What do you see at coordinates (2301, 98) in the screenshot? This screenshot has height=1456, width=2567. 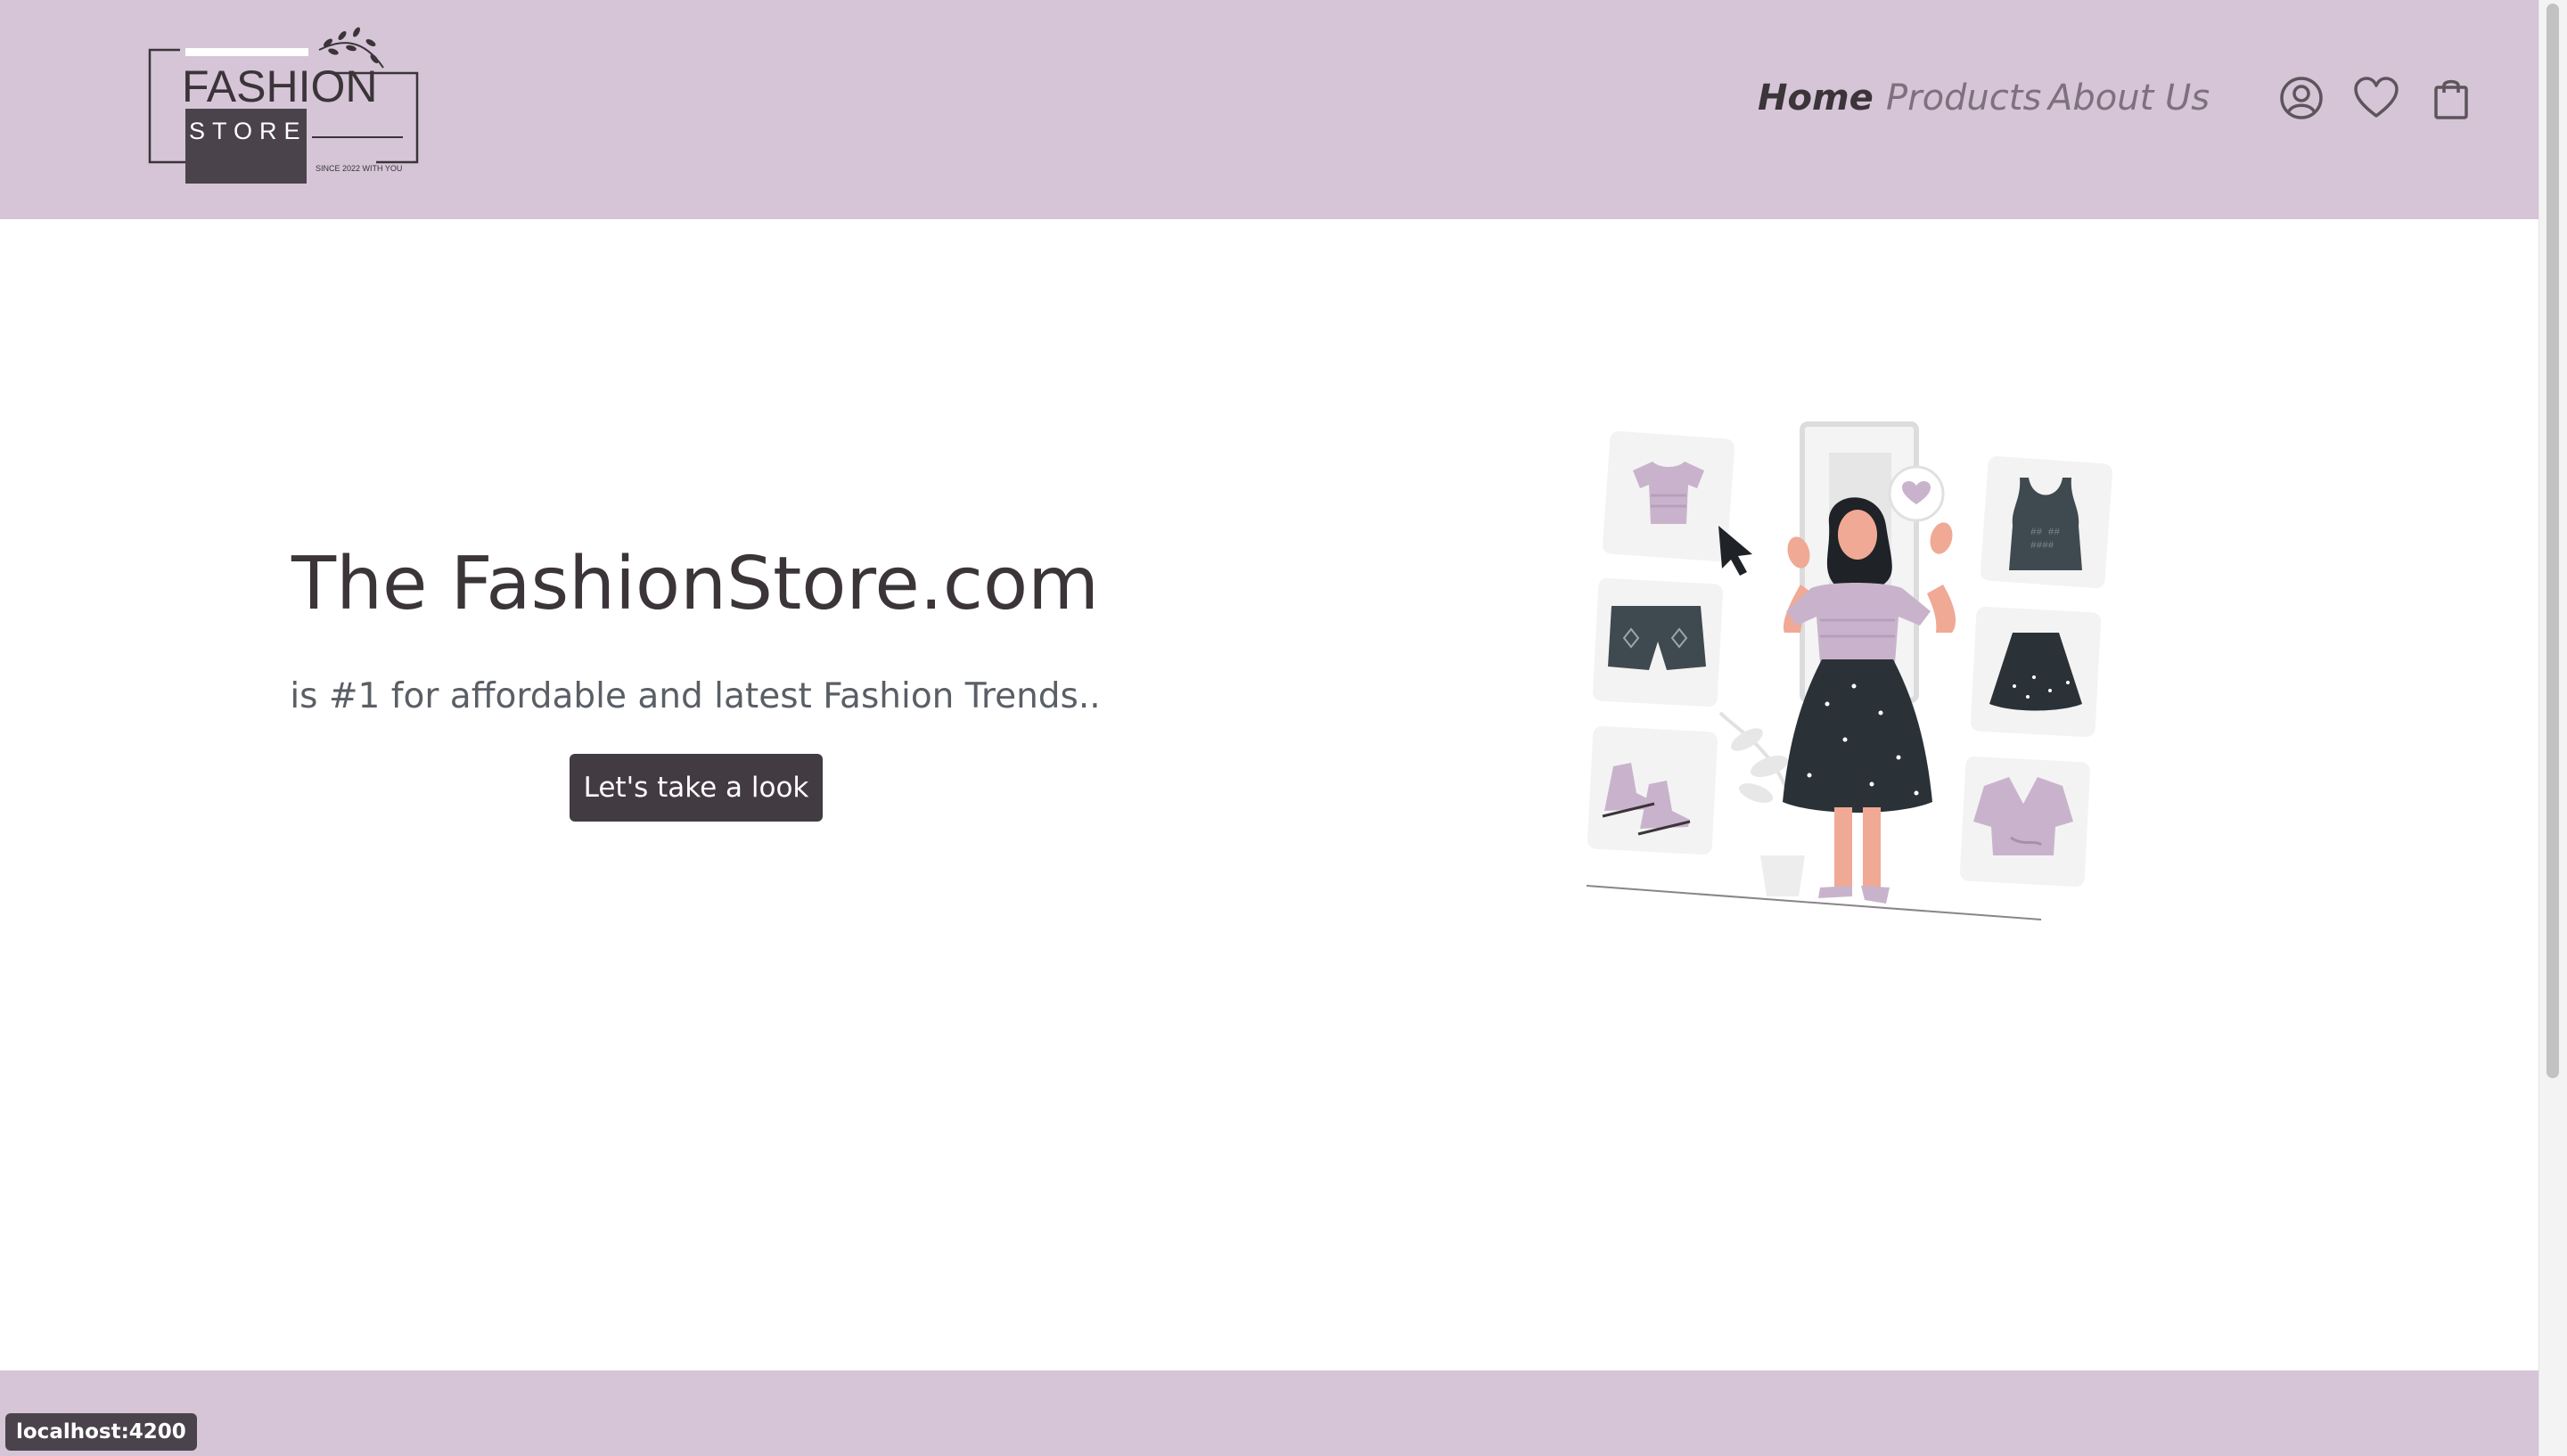 I see `user-account-icon` at bounding box center [2301, 98].